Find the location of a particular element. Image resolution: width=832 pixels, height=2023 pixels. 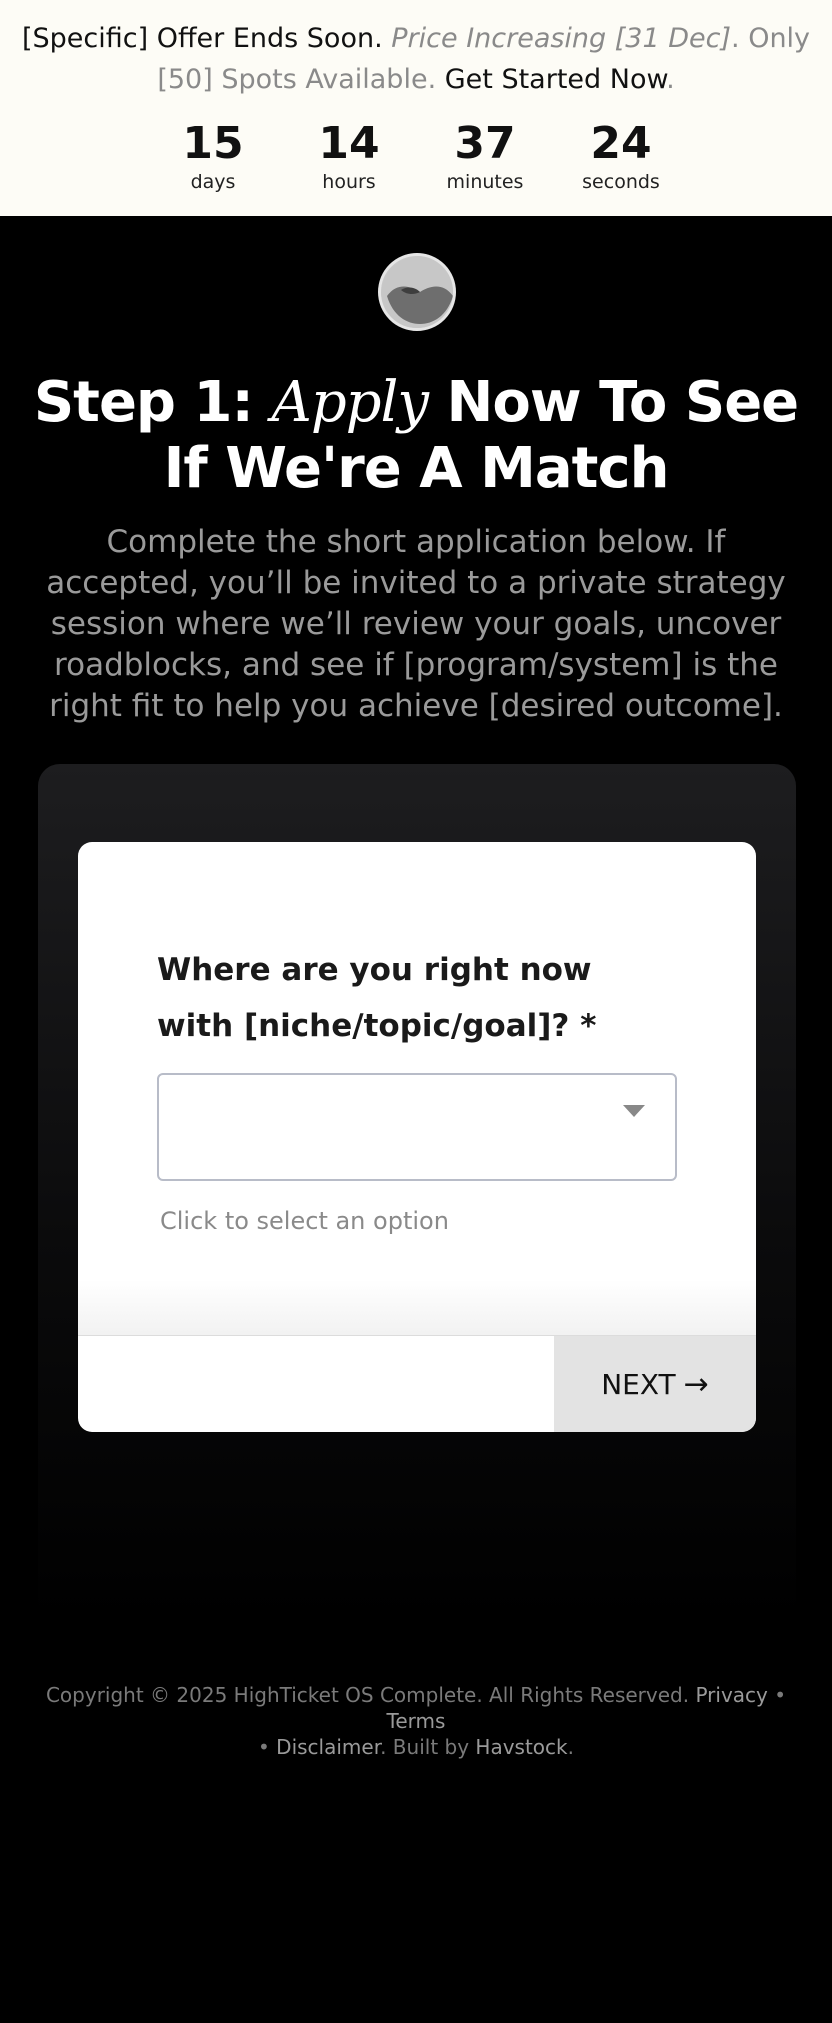

countdown-label: minutes is located at coordinates (485, 182).